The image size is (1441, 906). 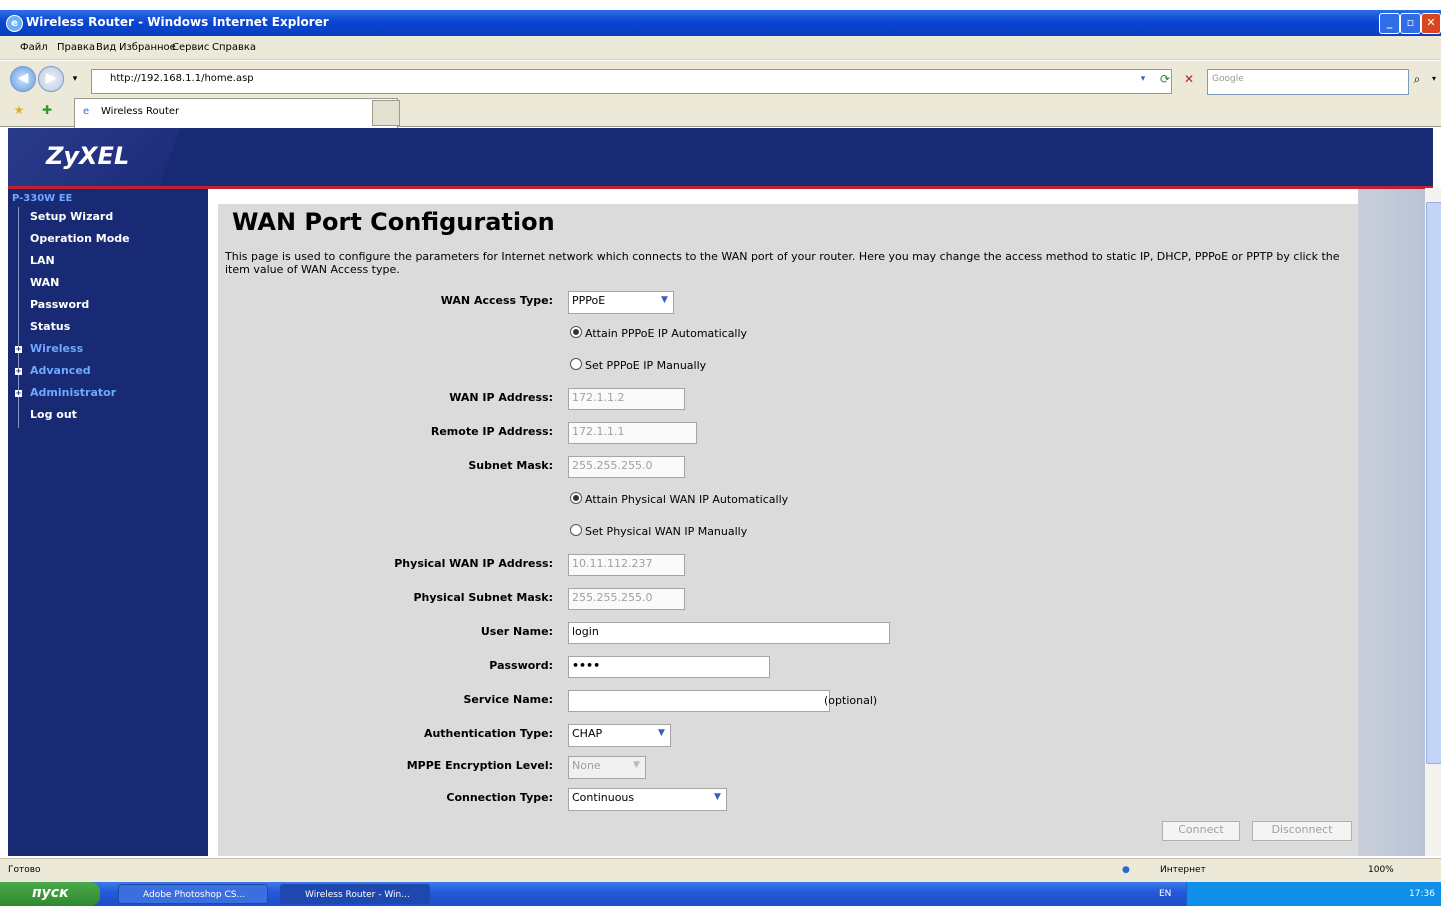 What do you see at coordinates (1433, 483) in the screenshot?
I see `scrollbar-thumb` at bounding box center [1433, 483].